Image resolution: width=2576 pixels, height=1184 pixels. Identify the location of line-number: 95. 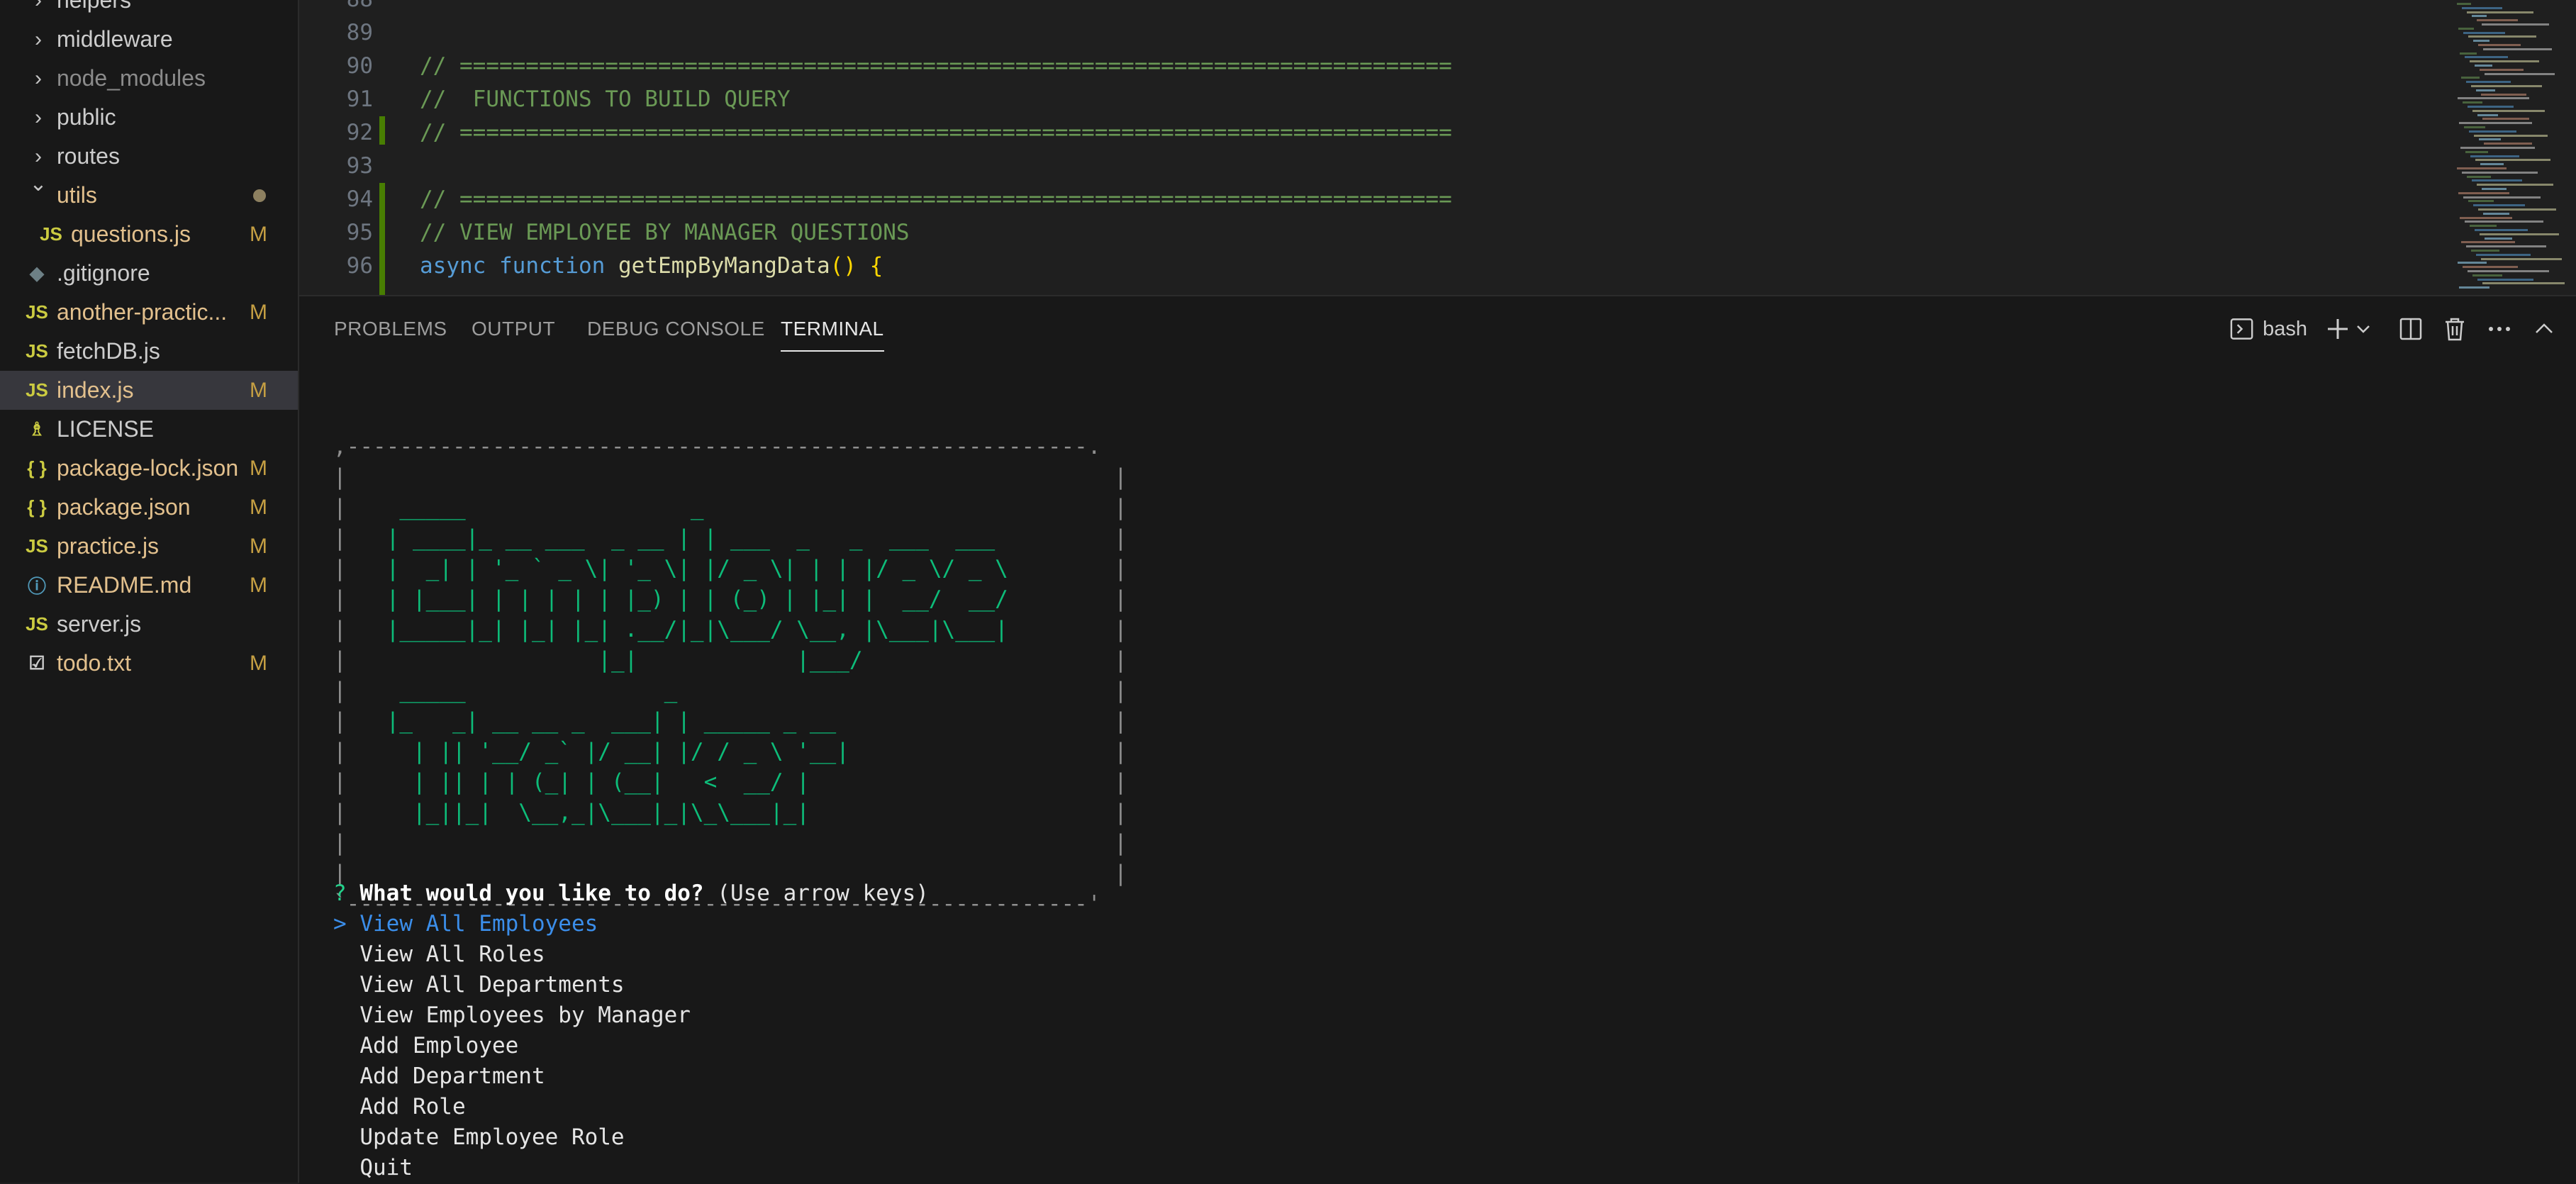
(359, 233).